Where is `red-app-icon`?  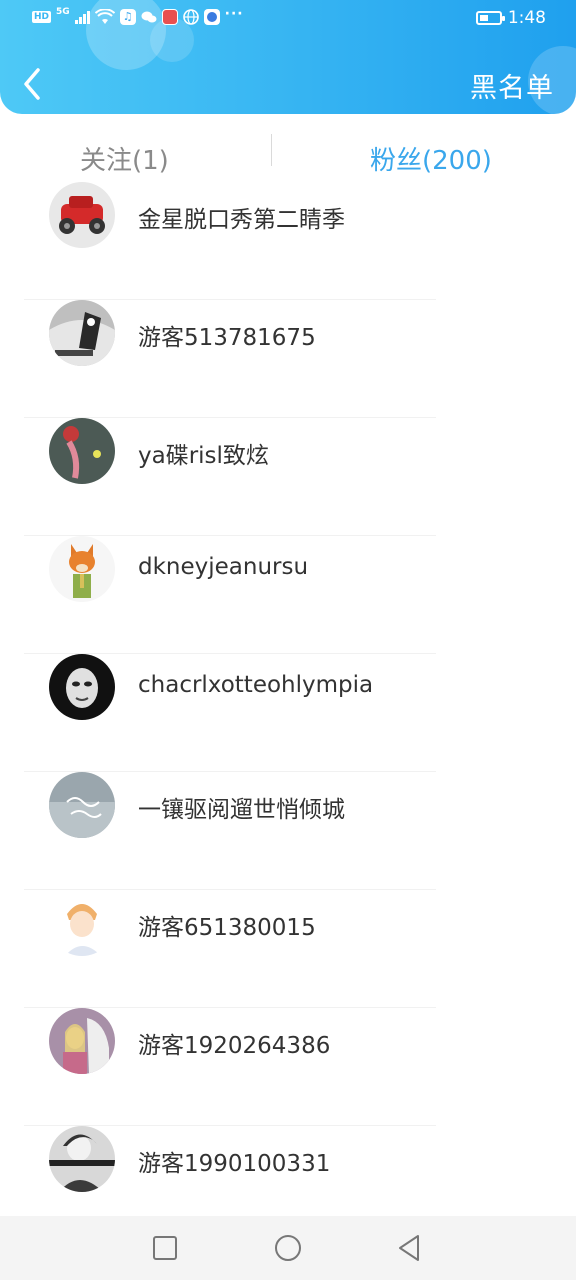 red-app-icon is located at coordinates (169, 17).